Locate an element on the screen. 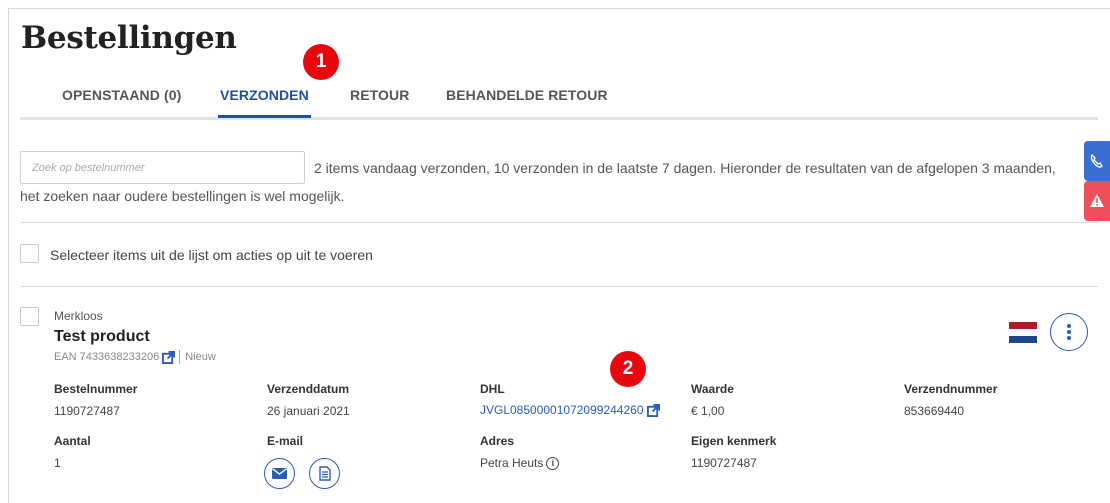  info-icon: i is located at coordinates (553, 463).